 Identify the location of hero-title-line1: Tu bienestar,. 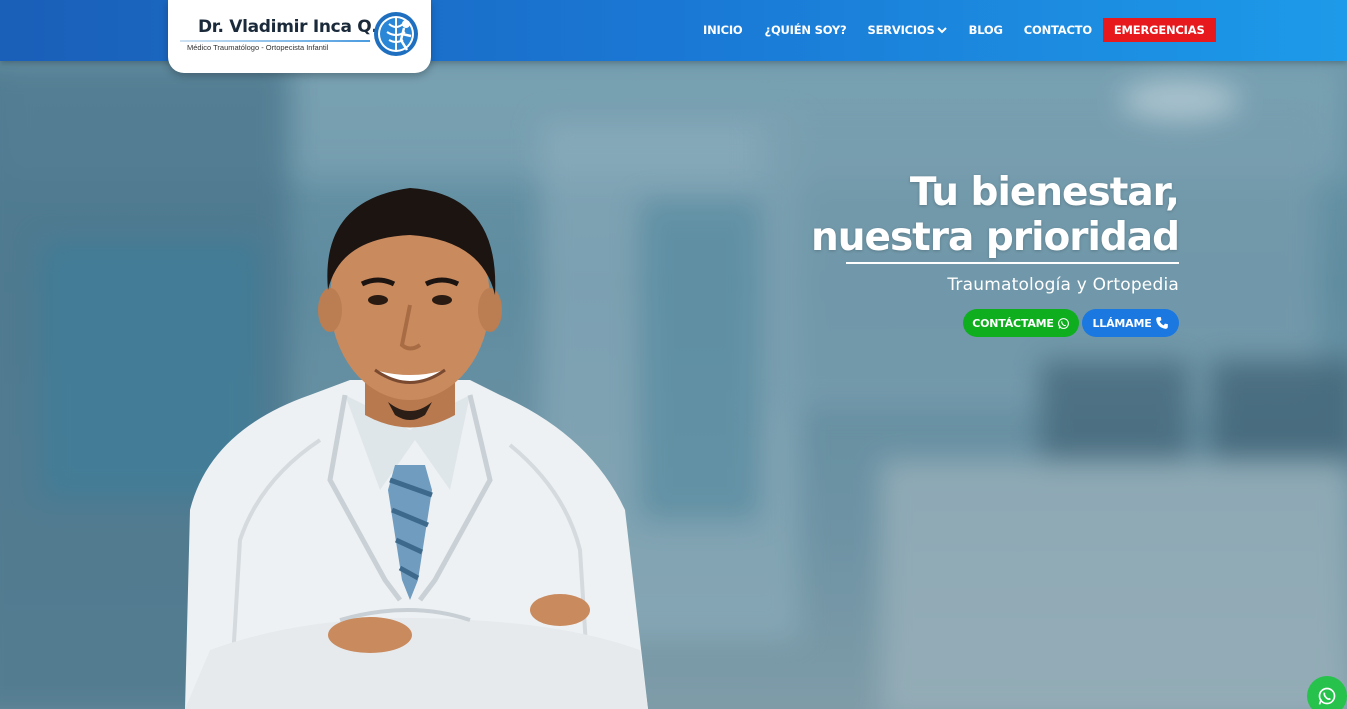
(1044, 192).